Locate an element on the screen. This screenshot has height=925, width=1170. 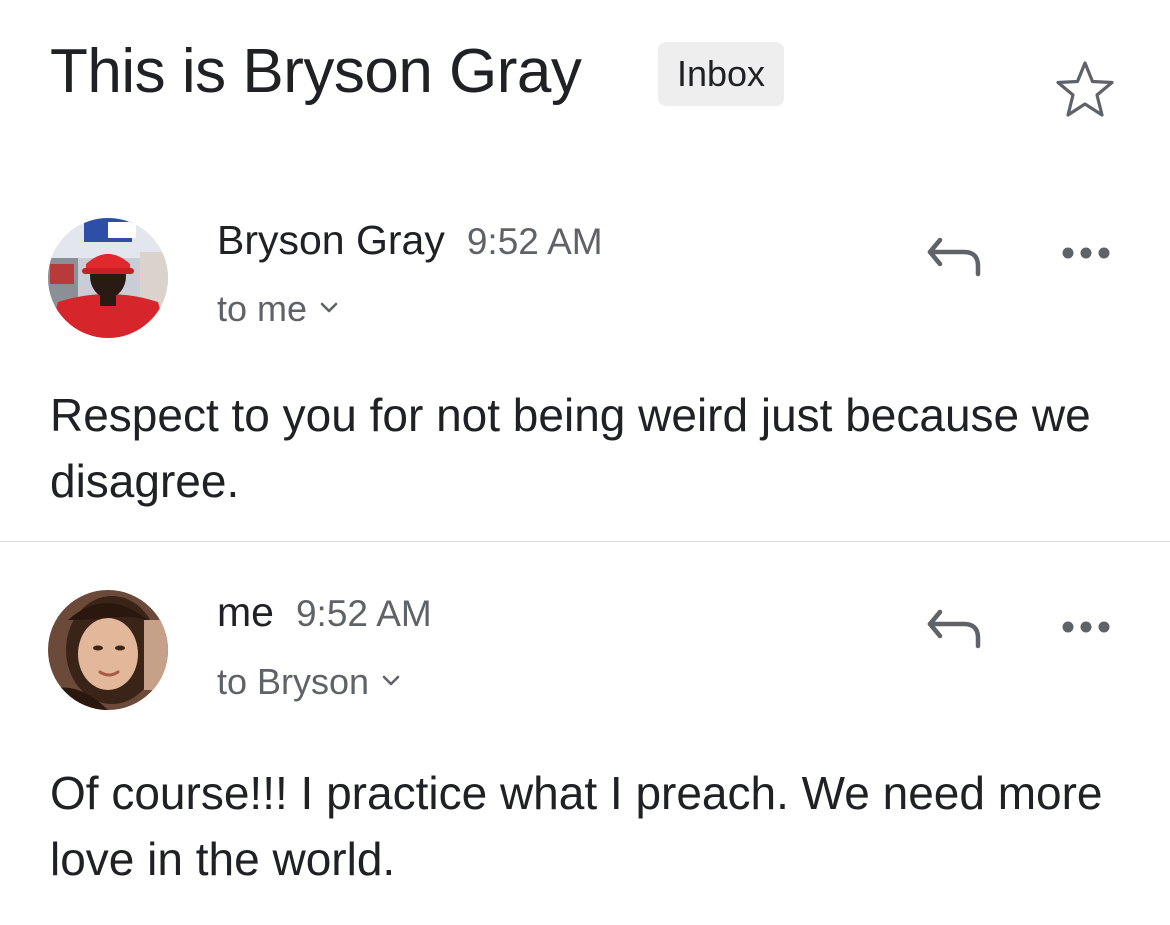
sender-name: Bryson Gray is located at coordinates (331, 240).